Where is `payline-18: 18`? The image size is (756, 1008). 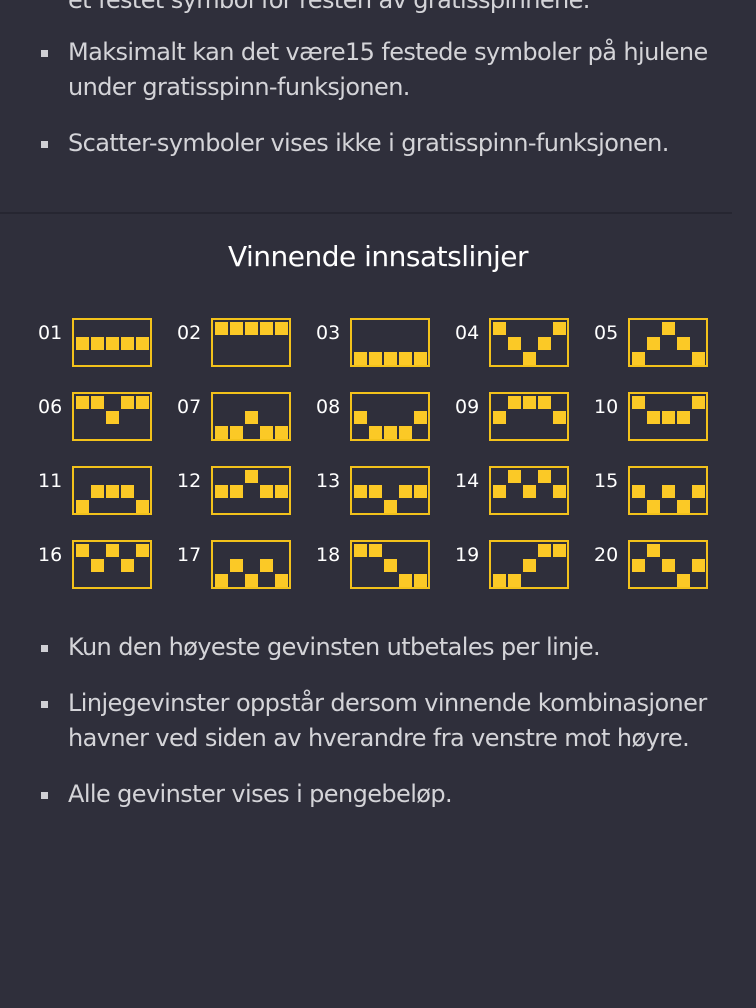 payline-18: 18 is located at coordinates (385, 564).